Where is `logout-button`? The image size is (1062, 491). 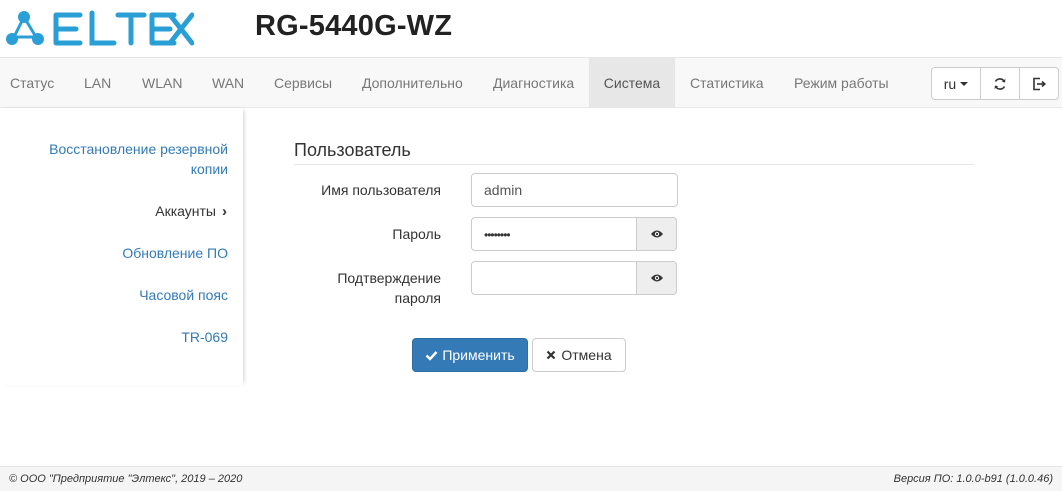
logout-button is located at coordinates (1039, 83).